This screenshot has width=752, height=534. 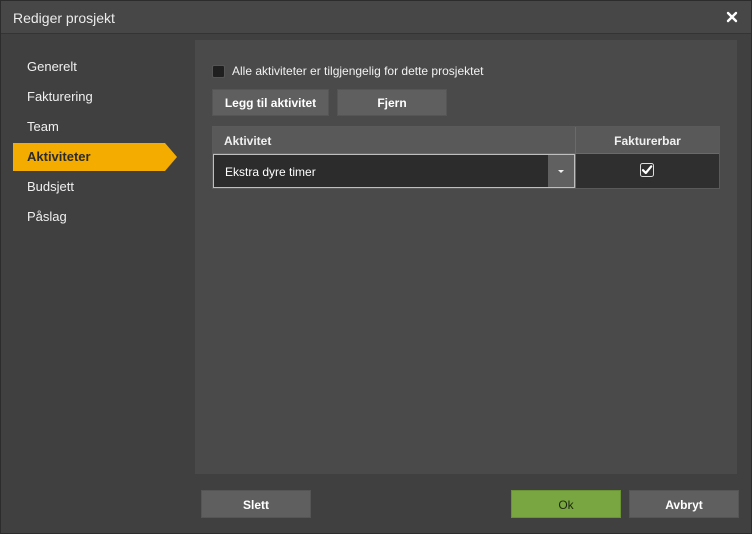 I want to click on sidebar-item-aktiviteter: Aktiviteter, so click(x=95, y=157).